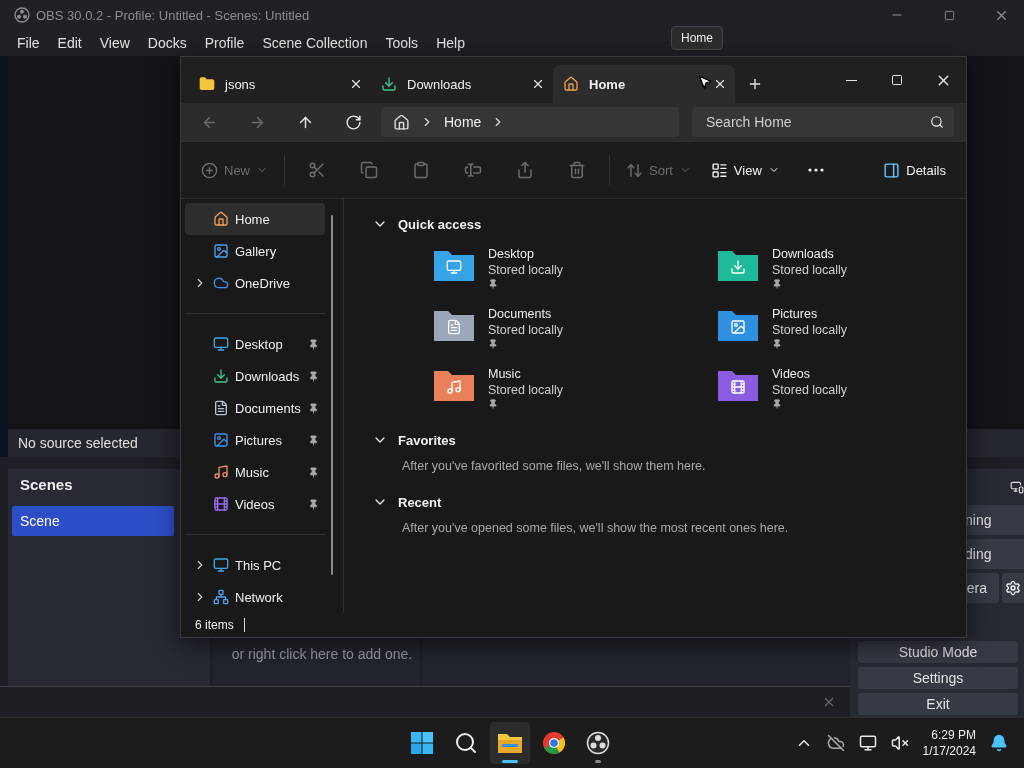 The height and width of the screenshot is (768, 1024). Describe the element at coordinates (93, 521) in the screenshot. I see `scene-item: Scene` at that location.